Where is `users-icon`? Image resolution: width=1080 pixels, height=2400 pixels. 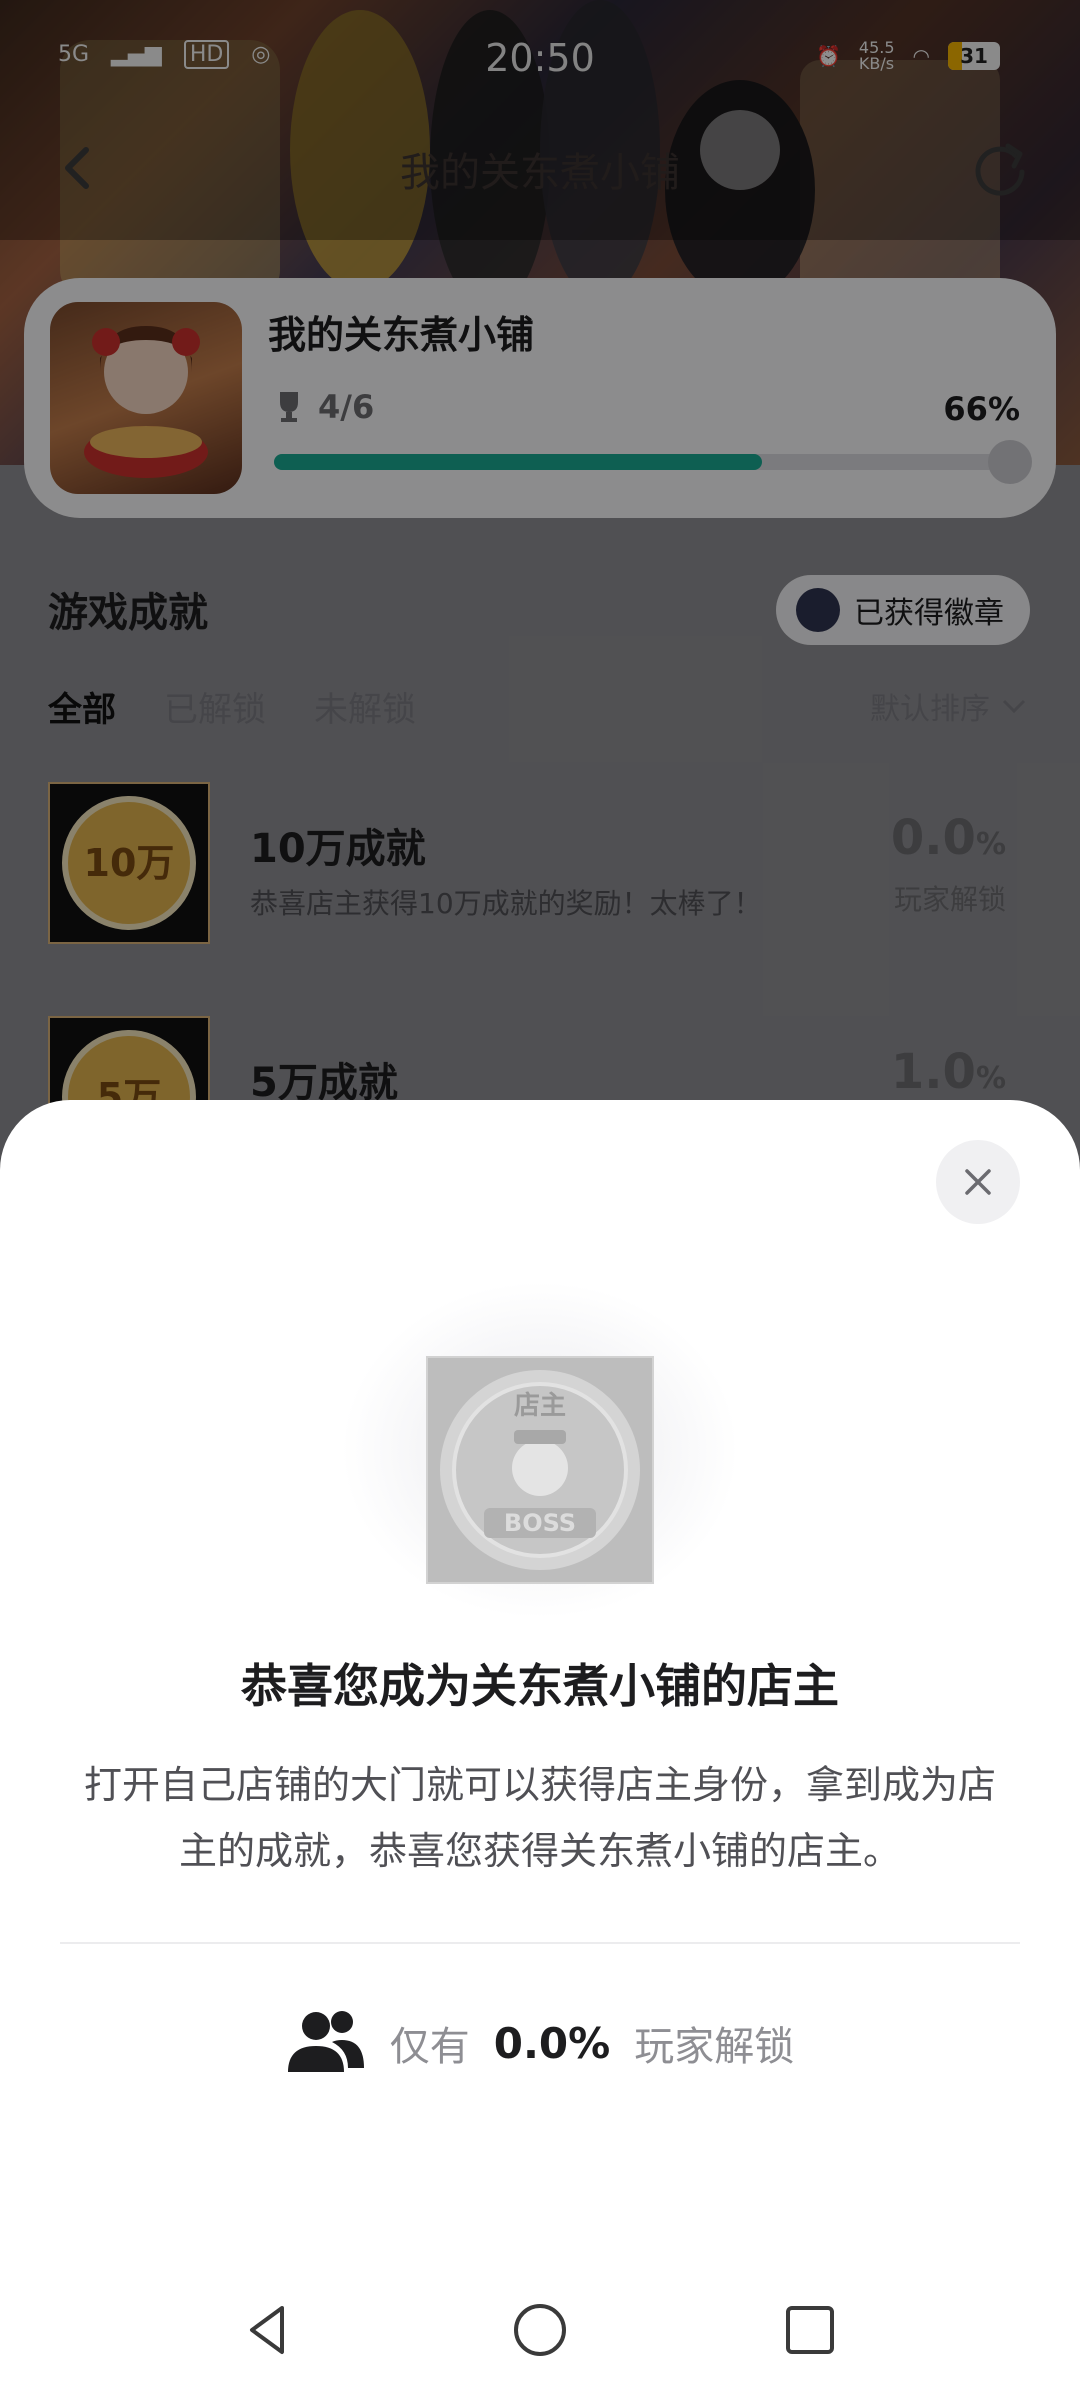 users-icon is located at coordinates (325, 2041).